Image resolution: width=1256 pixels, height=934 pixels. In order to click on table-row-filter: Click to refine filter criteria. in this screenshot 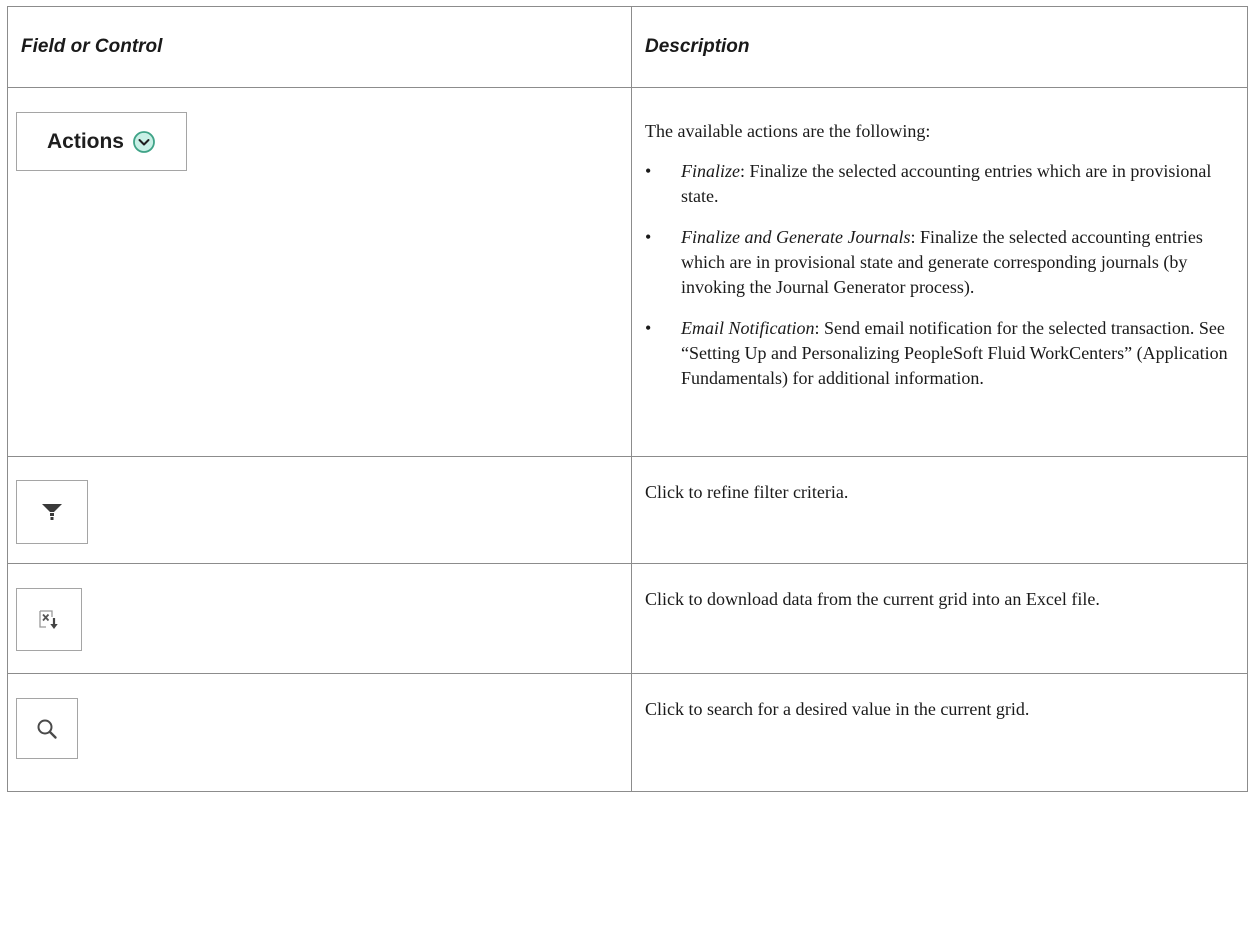, I will do `click(627, 510)`.